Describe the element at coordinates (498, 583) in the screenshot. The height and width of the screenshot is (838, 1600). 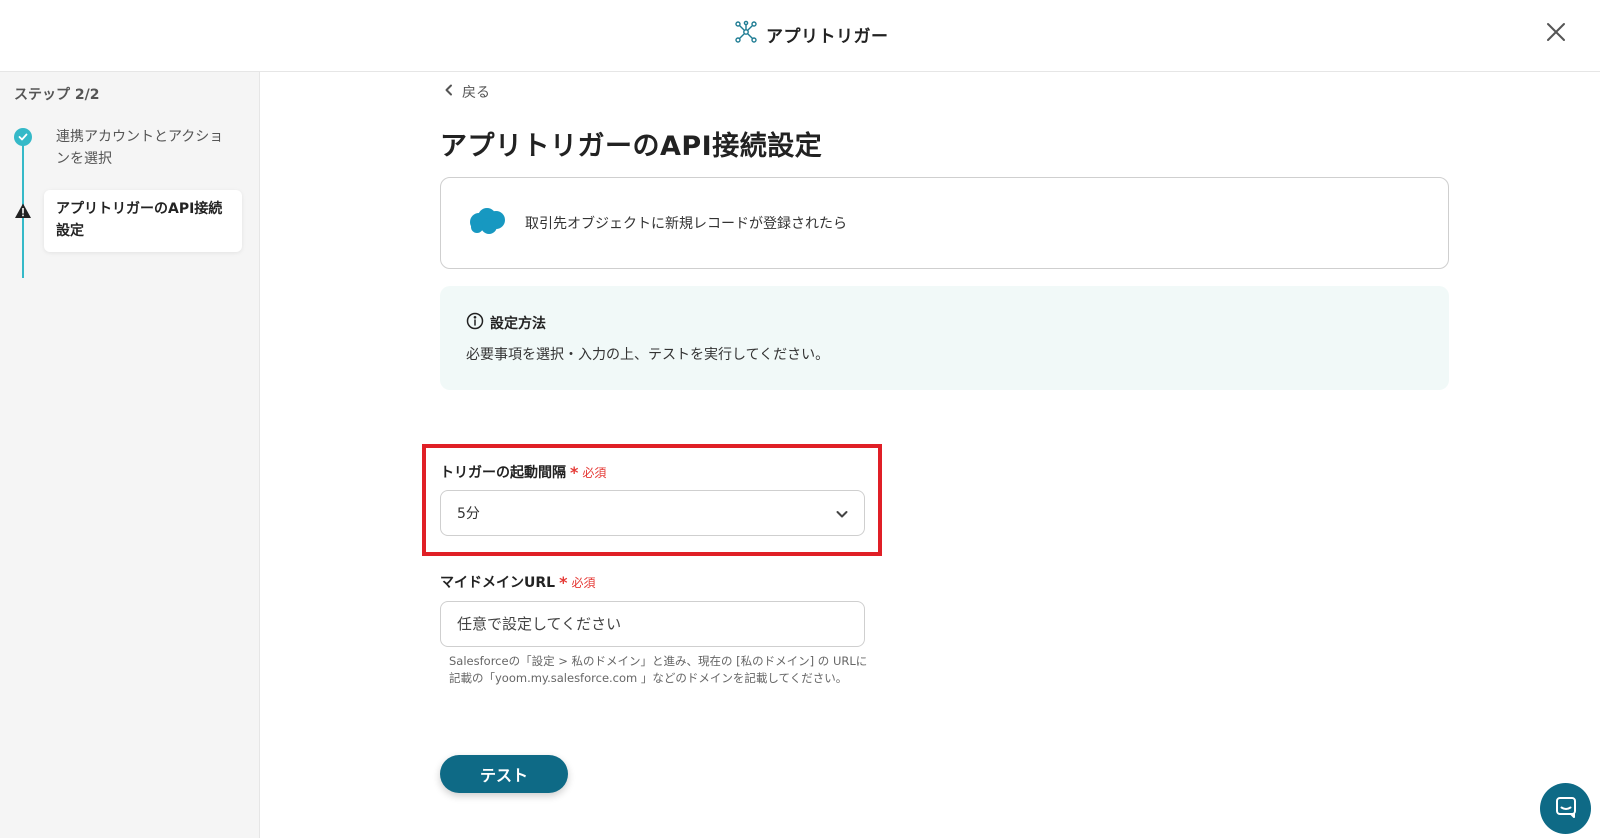
I see `domain-label-text: マイドメインURL` at that location.